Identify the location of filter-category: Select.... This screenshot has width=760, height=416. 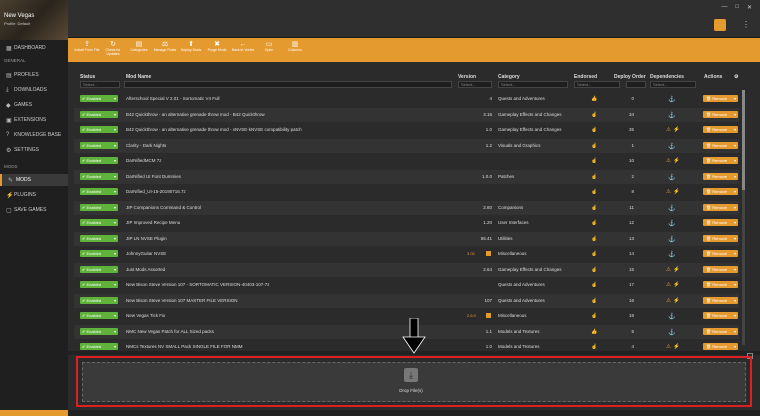
(533, 84).